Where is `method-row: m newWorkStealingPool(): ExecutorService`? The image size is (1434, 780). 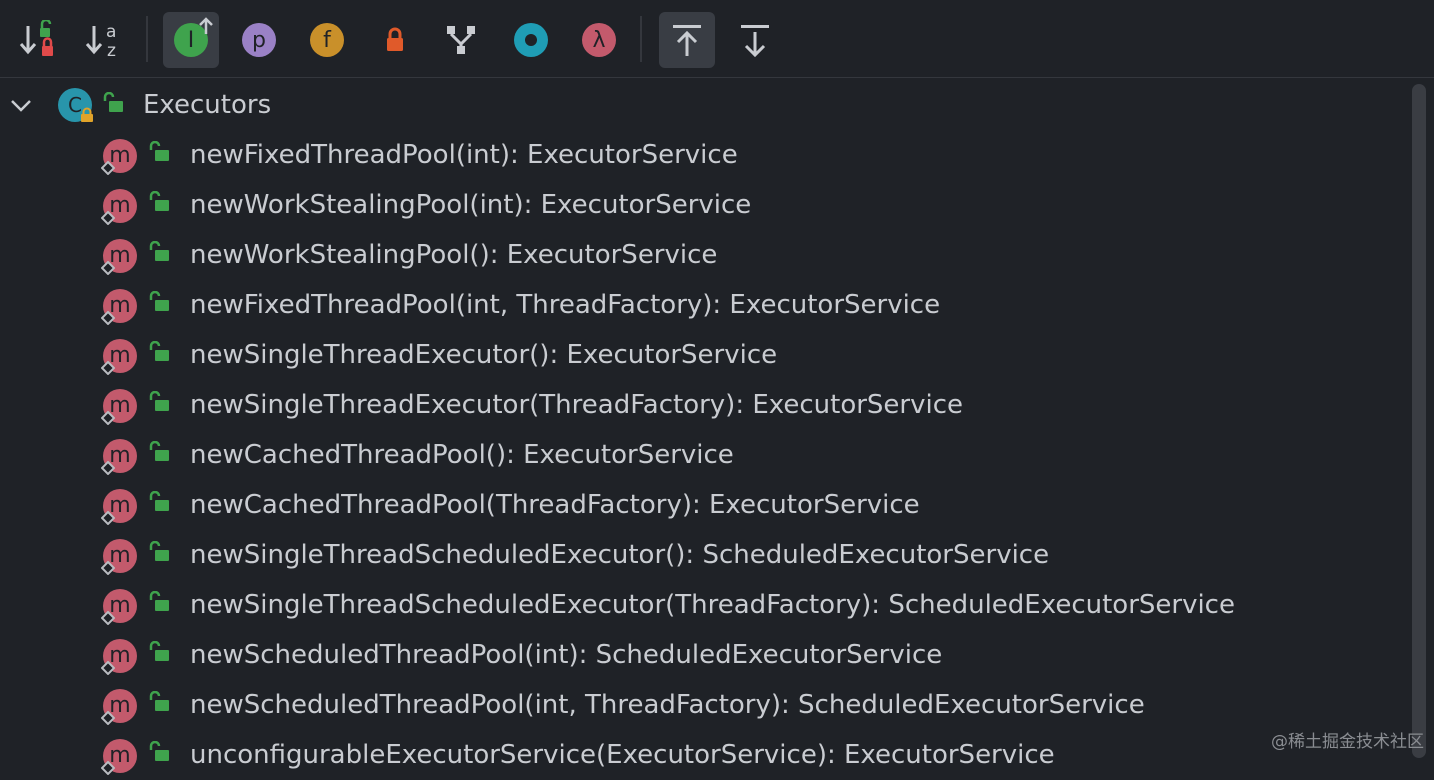 method-row: m newWorkStealingPool(): ExecutorService is located at coordinates (700, 255).